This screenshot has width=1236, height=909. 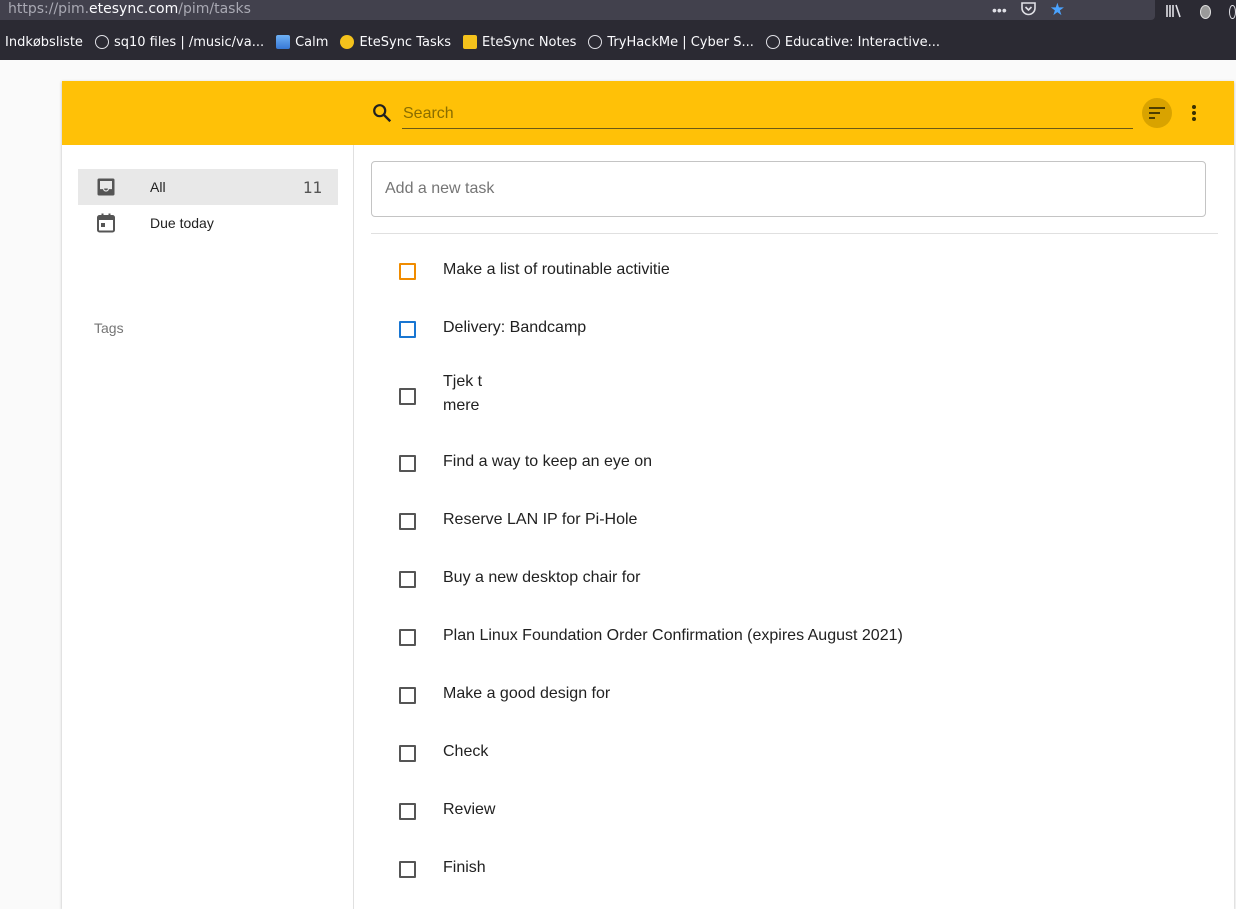 I want to click on sidebar-item-label: All, so click(x=158, y=187).